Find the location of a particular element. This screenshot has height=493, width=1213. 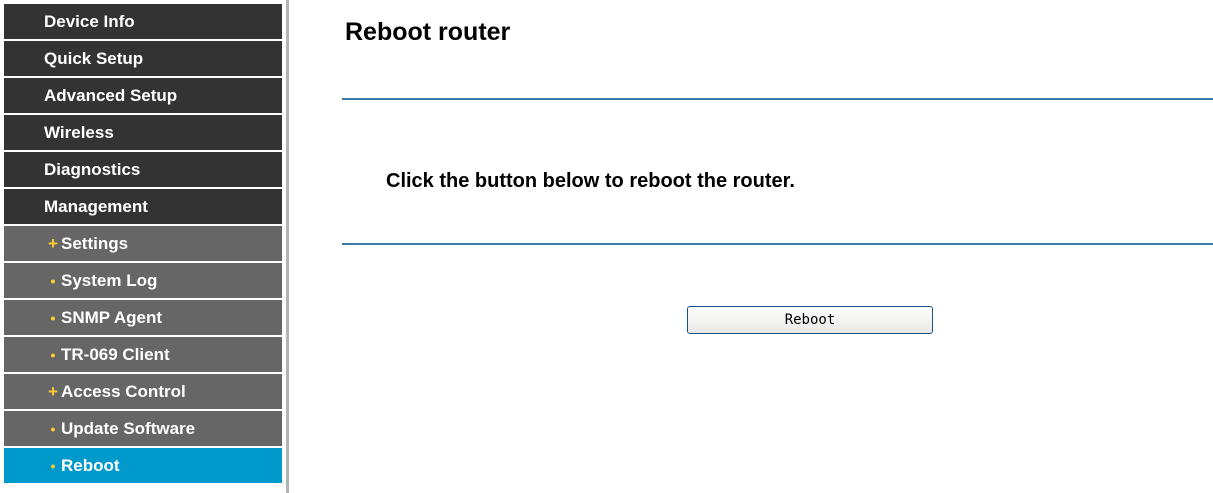

sidebar-item-advanced-setup: Advanced Setup is located at coordinates (143, 95).